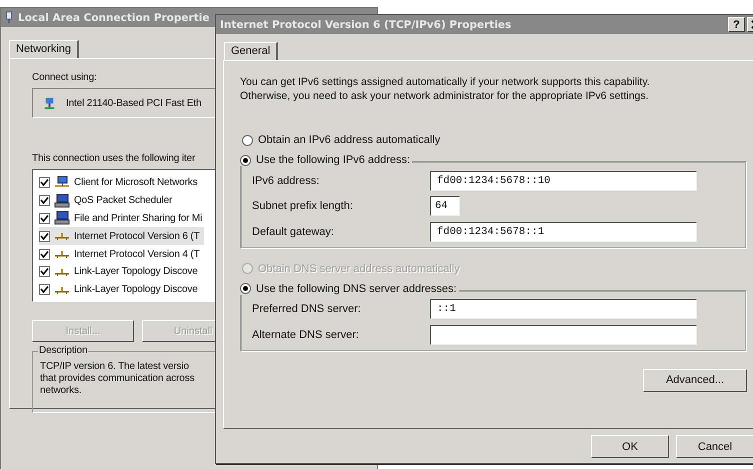 Image resolution: width=753 pixels, height=469 pixels. I want to click on radio-label: Obtain an IPv6 address automatically, so click(349, 140).